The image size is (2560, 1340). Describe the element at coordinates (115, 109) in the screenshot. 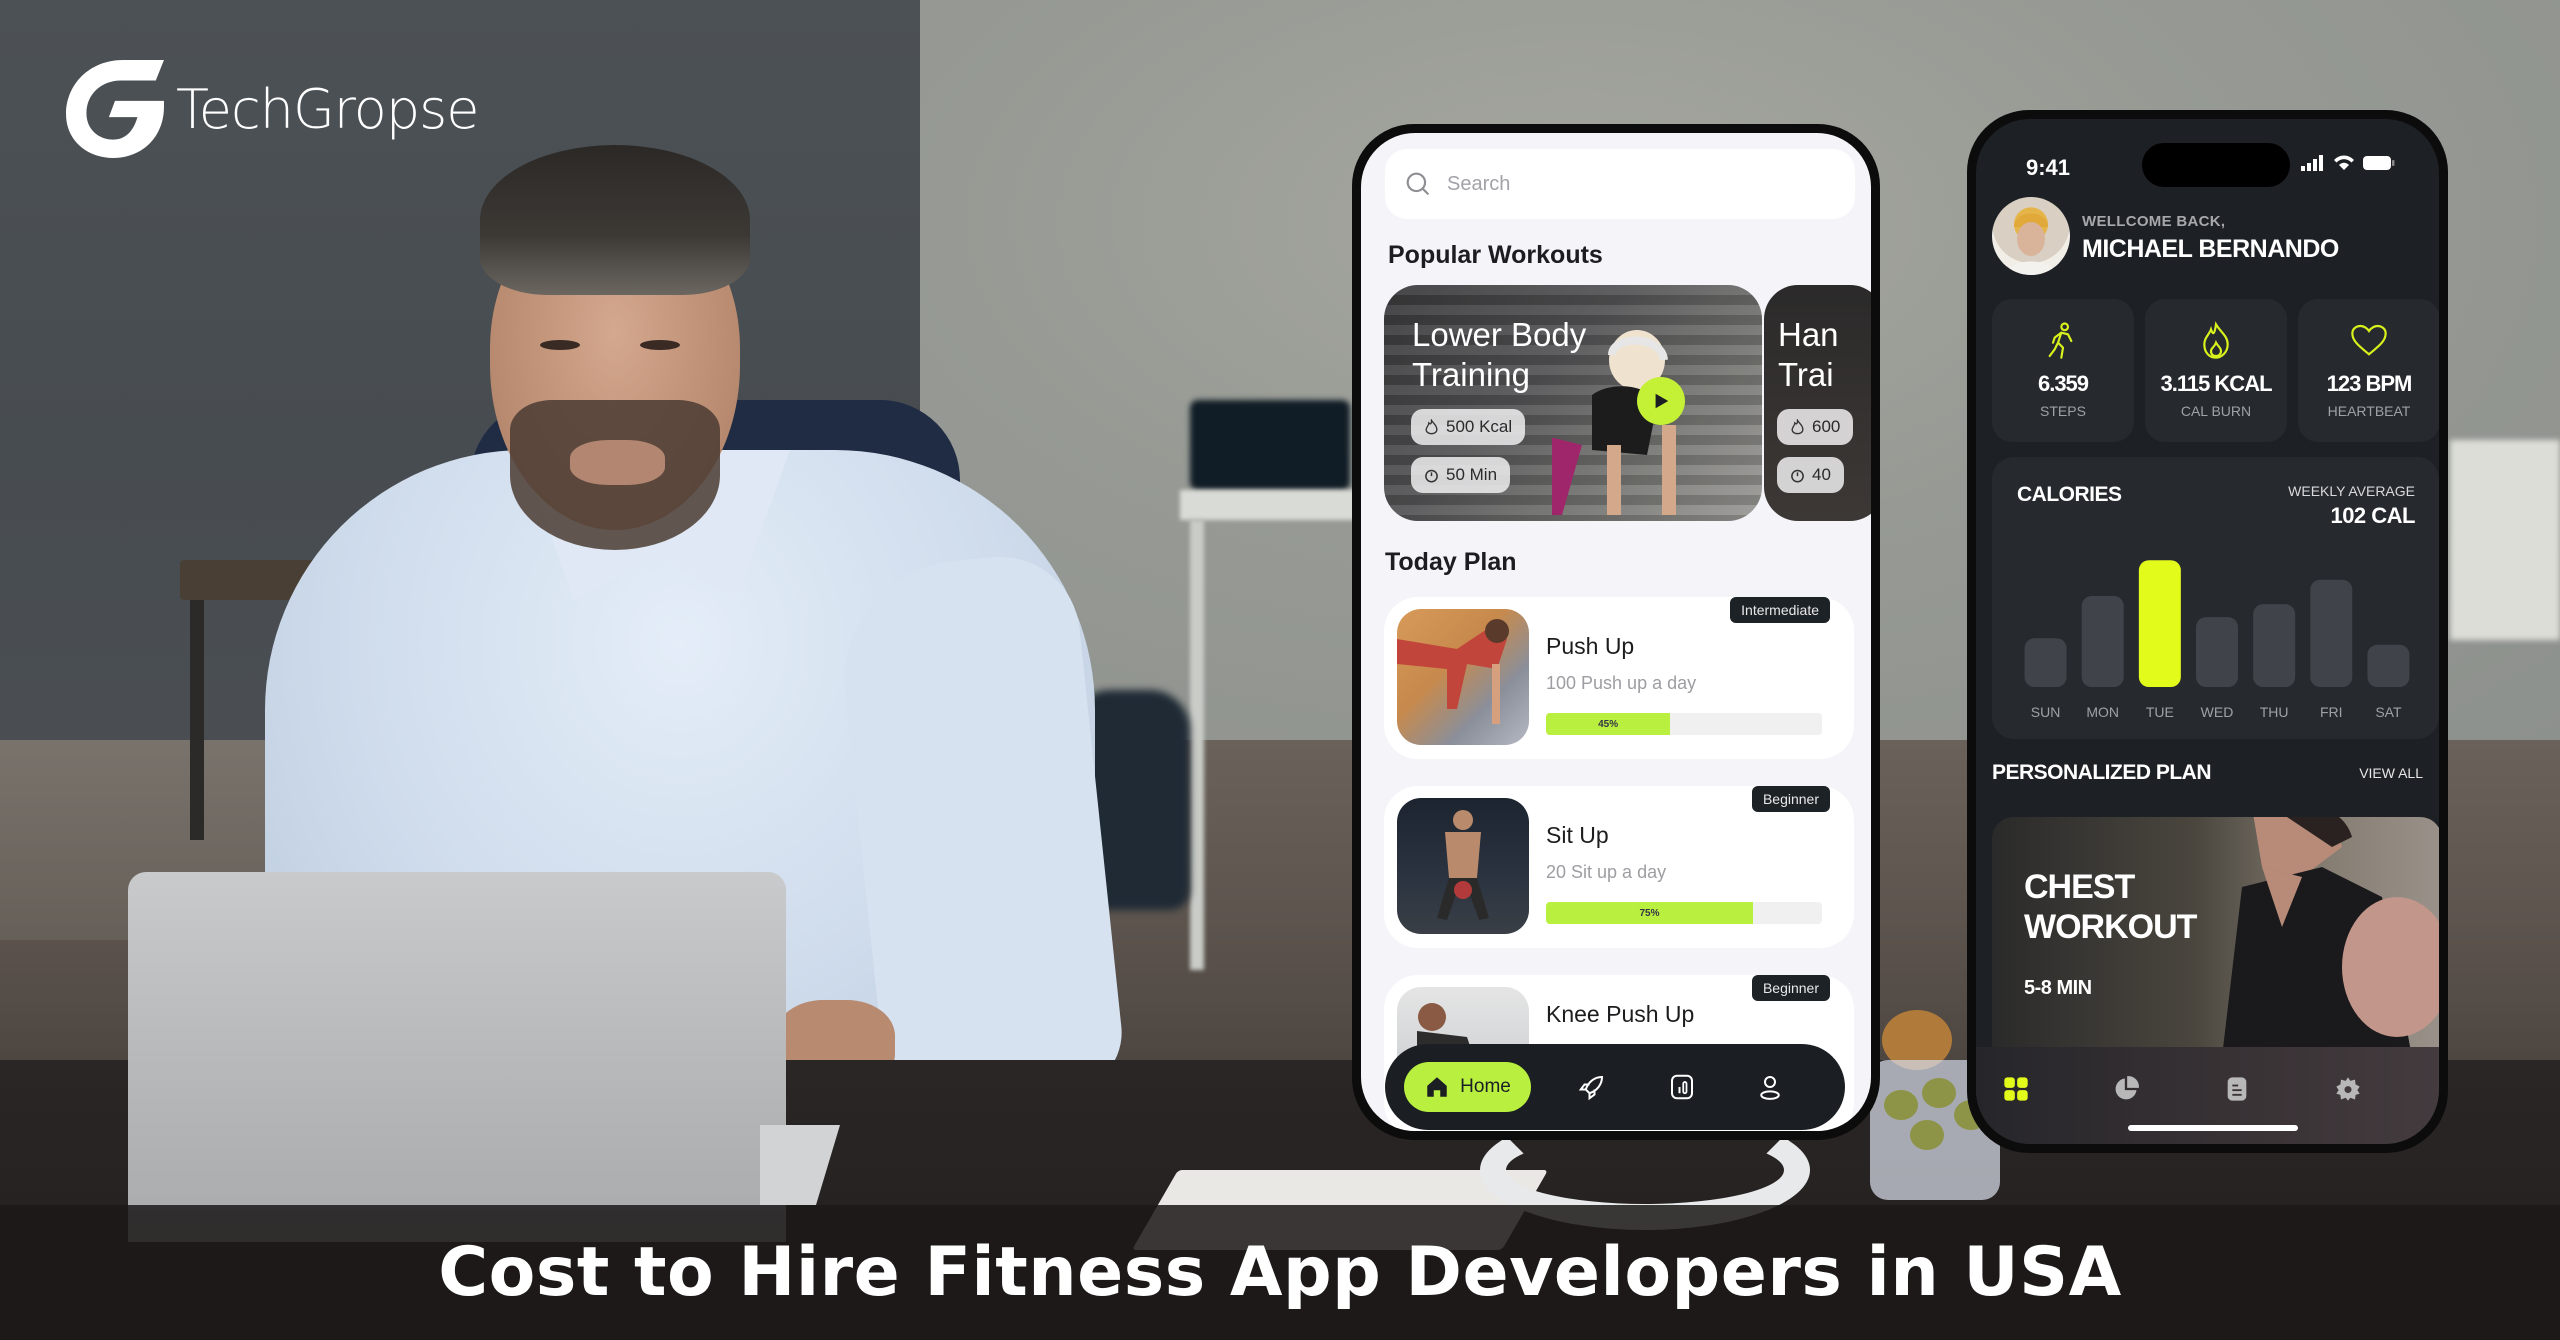

I see `g-leaf-logo-icon` at that location.